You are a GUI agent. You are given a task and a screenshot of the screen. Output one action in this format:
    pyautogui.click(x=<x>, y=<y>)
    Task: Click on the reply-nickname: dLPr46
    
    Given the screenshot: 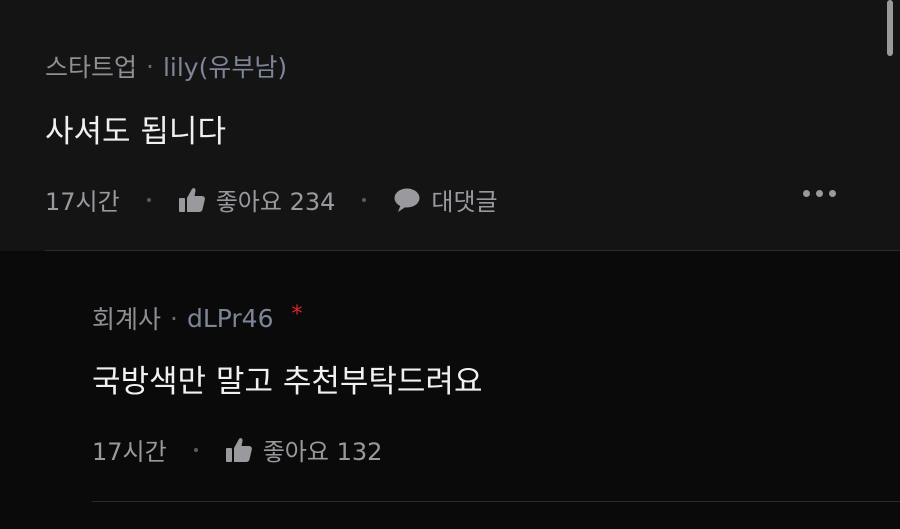 What is the action you would take?
    pyautogui.click(x=230, y=318)
    